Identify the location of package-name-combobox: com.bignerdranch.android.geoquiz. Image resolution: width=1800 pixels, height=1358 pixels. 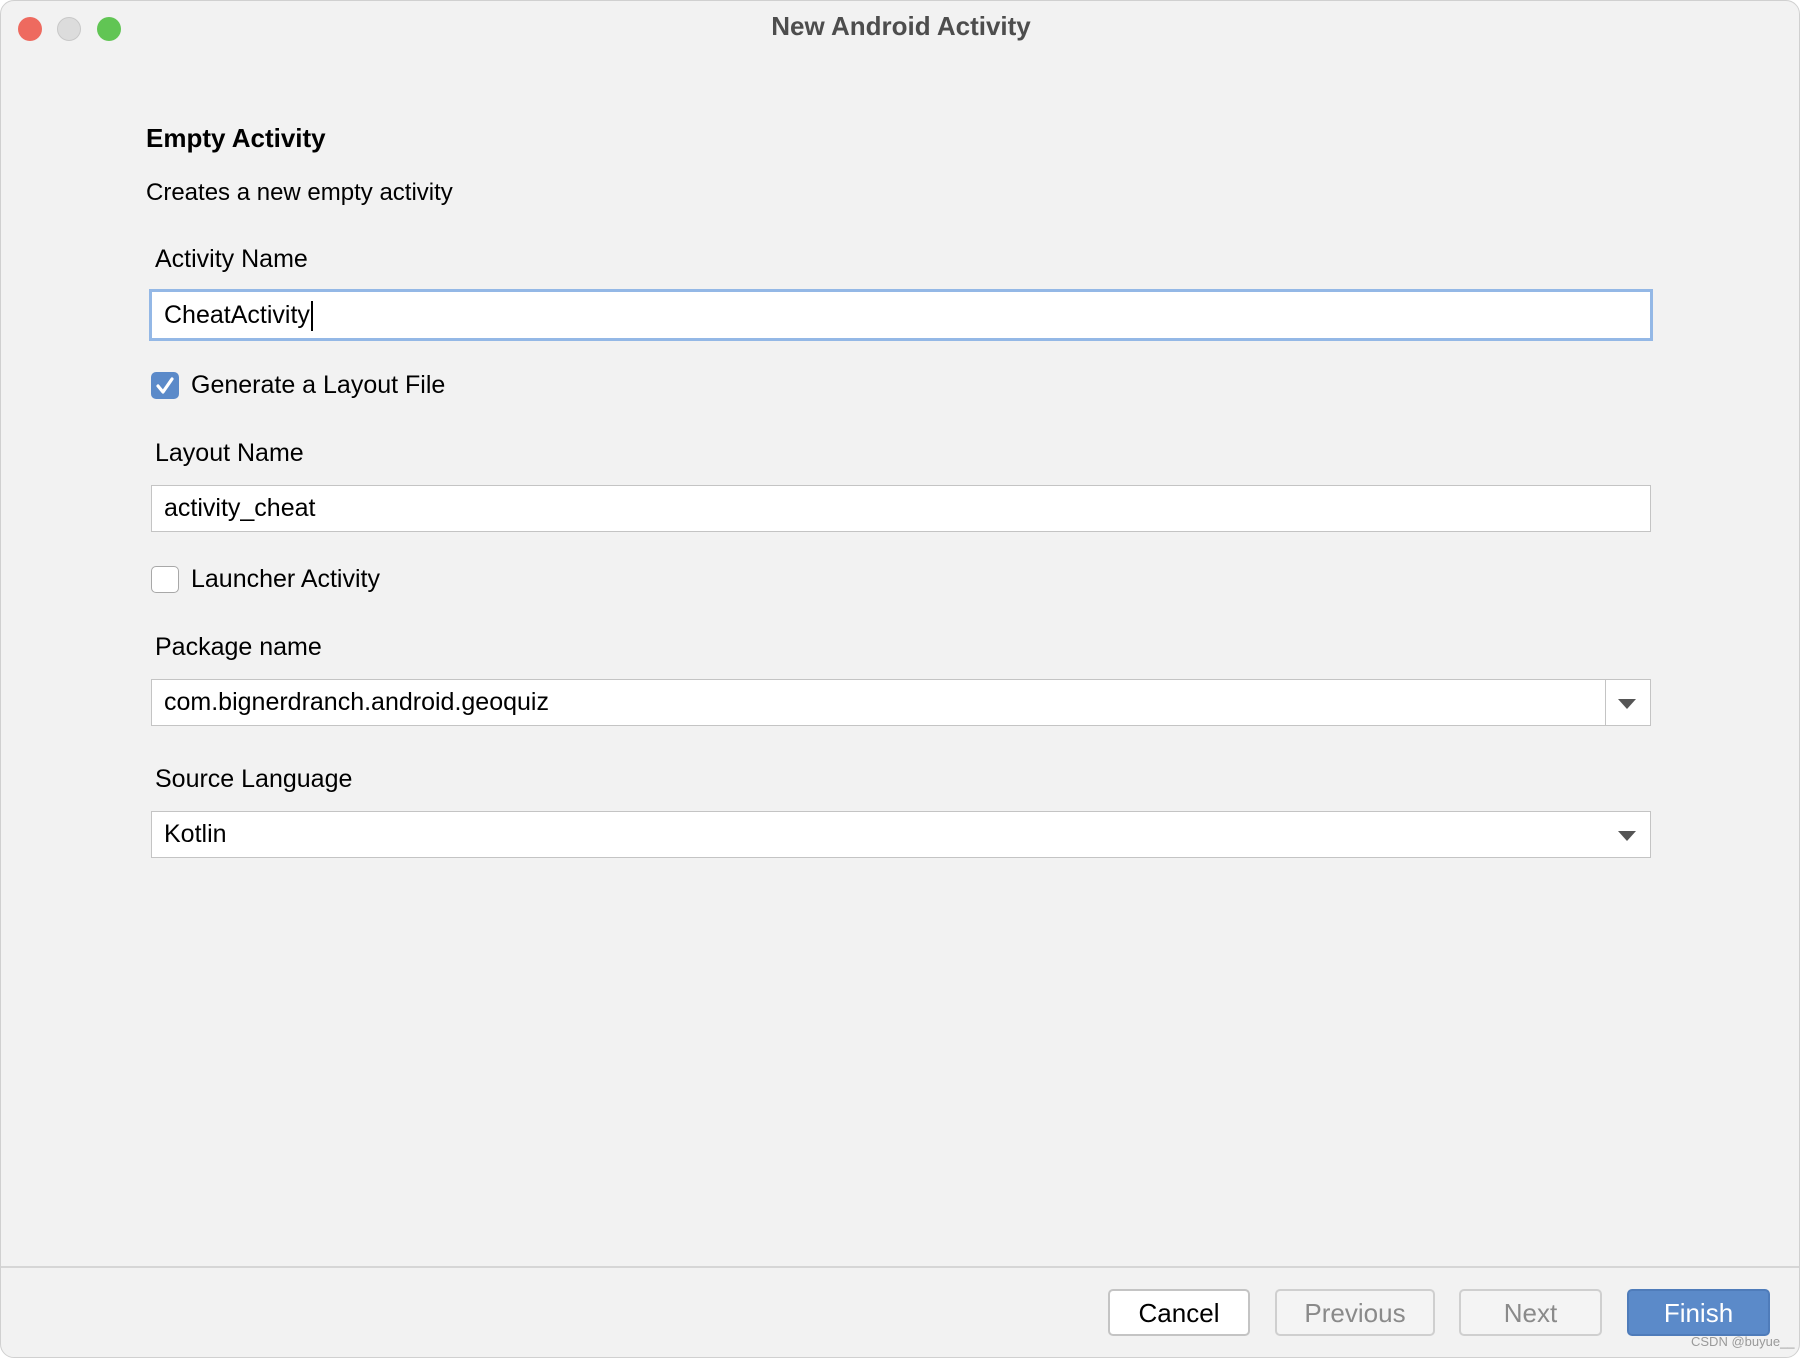
(901, 702).